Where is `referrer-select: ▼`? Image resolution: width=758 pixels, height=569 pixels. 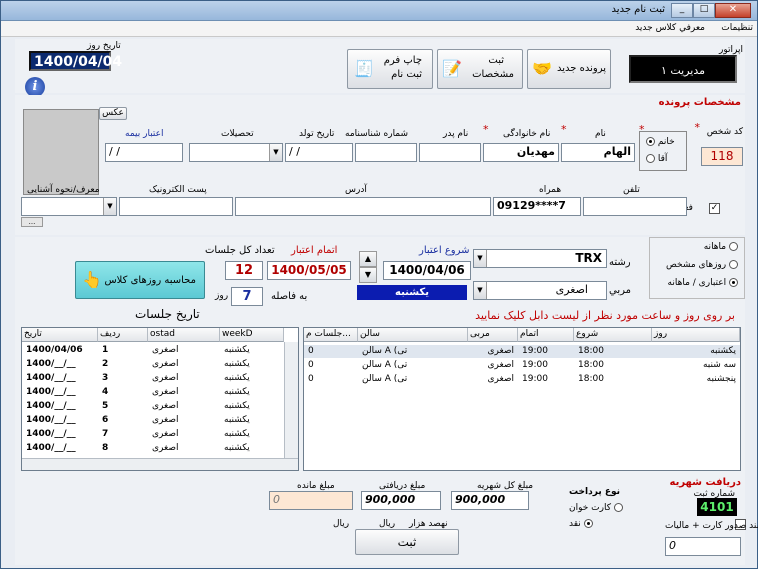 referrer-select: ▼ is located at coordinates (69, 206).